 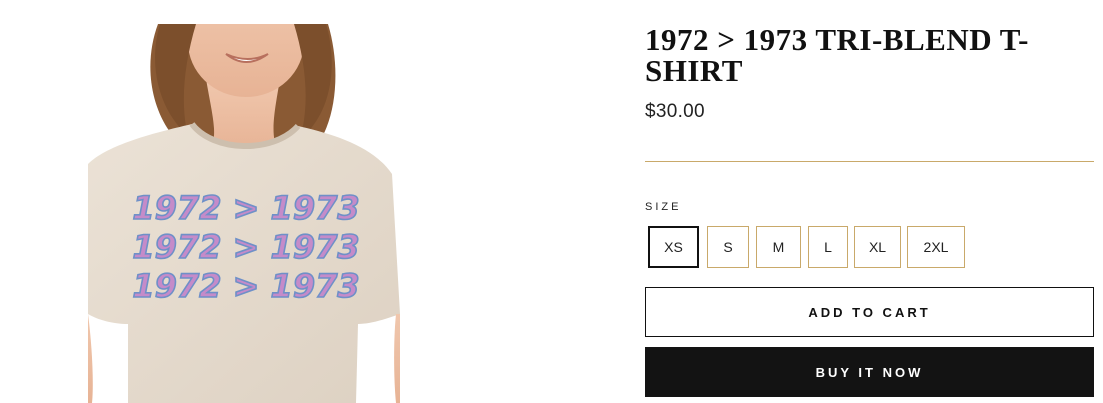 What do you see at coordinates (90, 358) in the screenshot?
I see `left-arm` at bounding box center [90, 358].